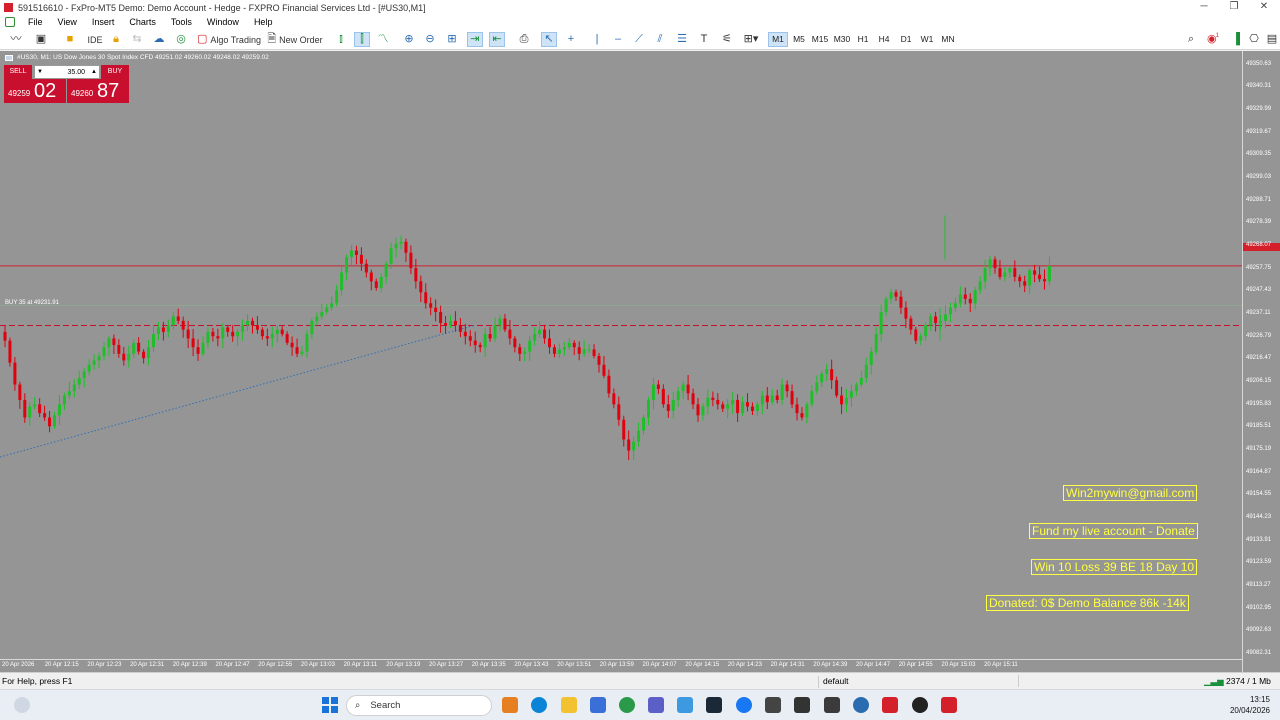  Describe the element at coordinates (70, 39) in the screenshot. I see `profiles-icon: ■` at that location.